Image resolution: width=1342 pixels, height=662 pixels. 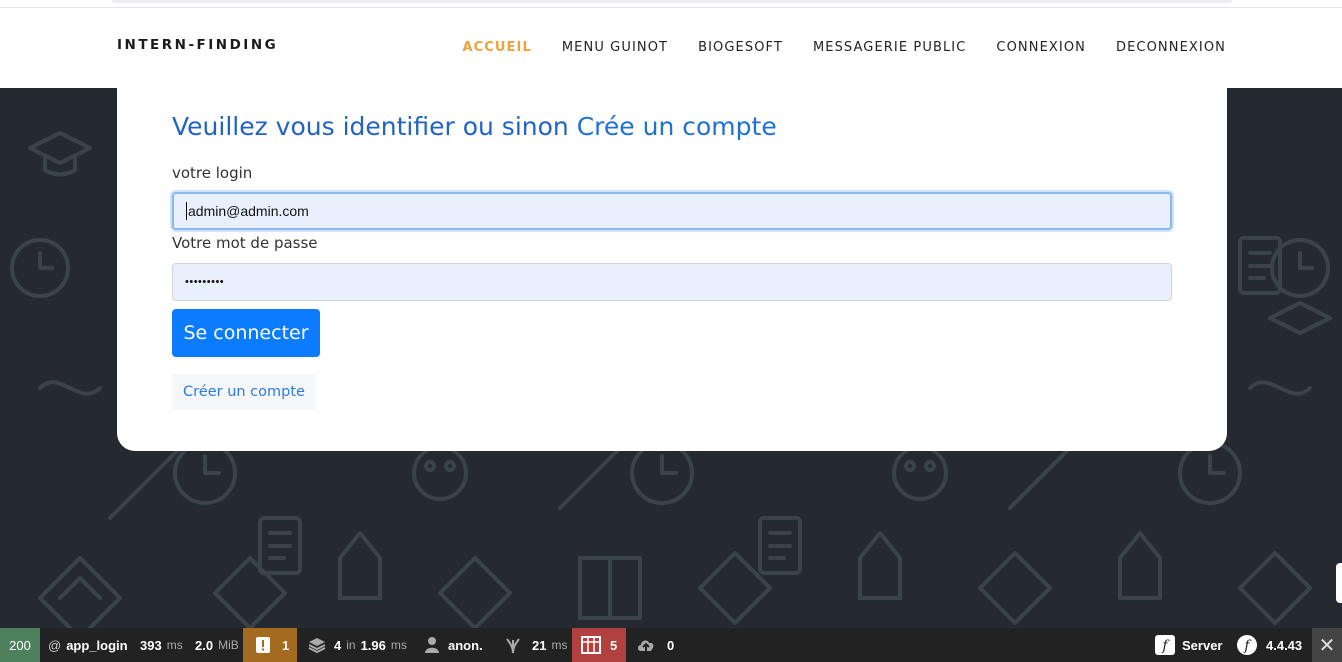 I want to click on login-label: votre login, so click(x=212, y=173).